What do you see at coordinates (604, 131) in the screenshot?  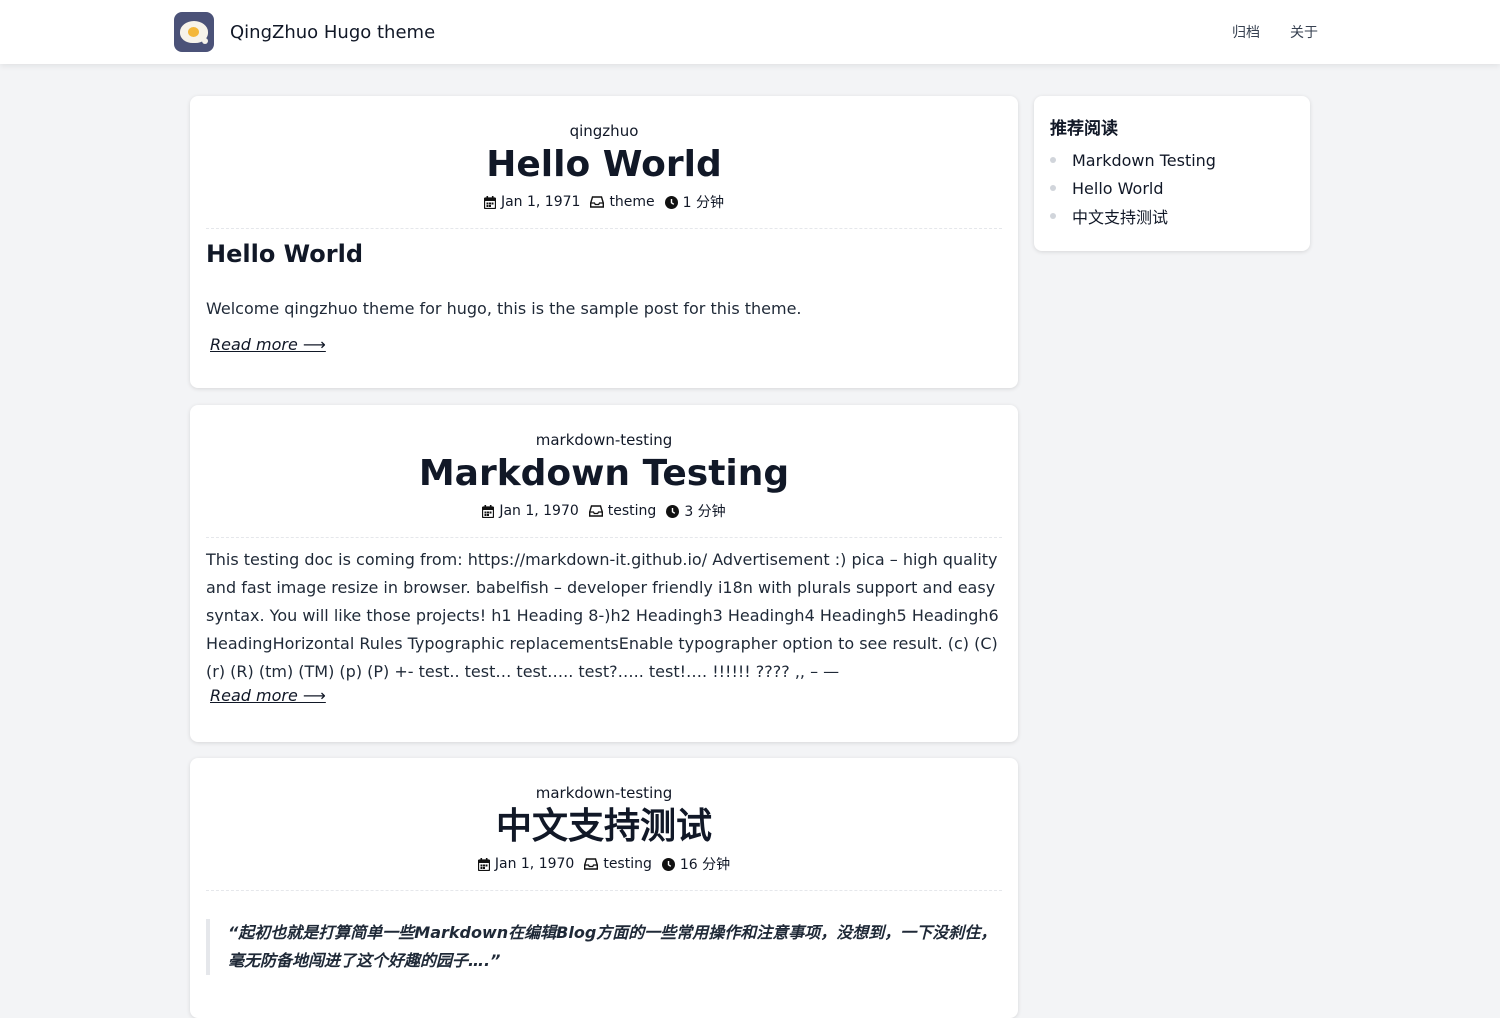 I see `post-author: qingzhuo` at bounding box center [604, 131].